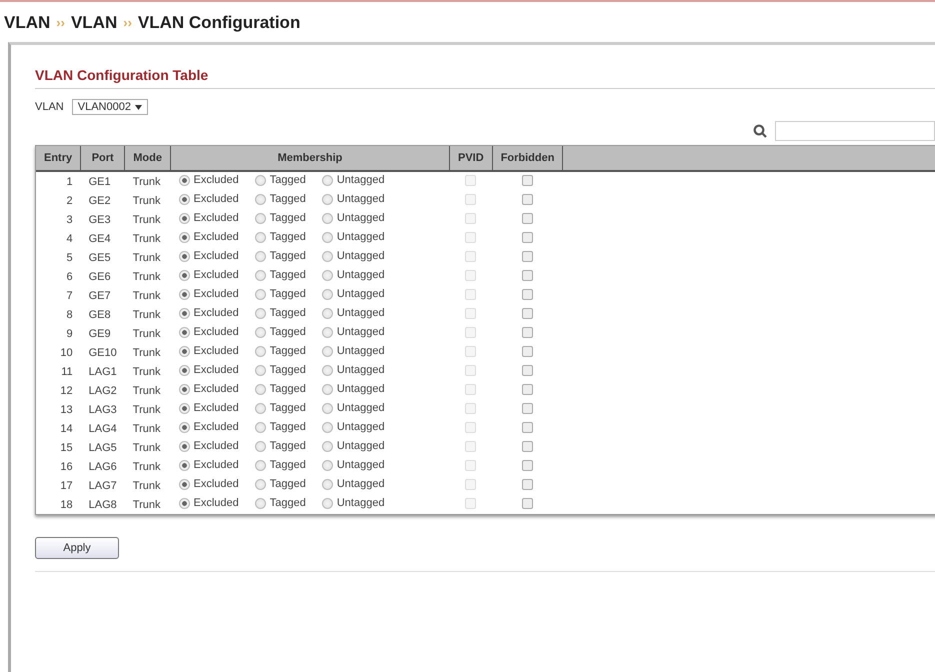 The height and width of the screenshot is (672, 935). What do you see at coordinates (100, 296) in the screenshot?
I see `table-cell-text: GE7` at bounding box center [100, 296].